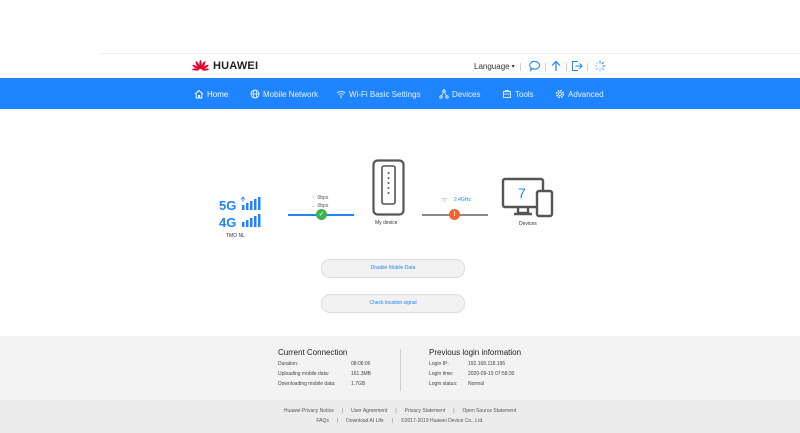 Image resolution: width=800 pixels, height=433 pixels. I want to click on login-time-value: 2020-09-19 07:58:30, so click(491, 374).